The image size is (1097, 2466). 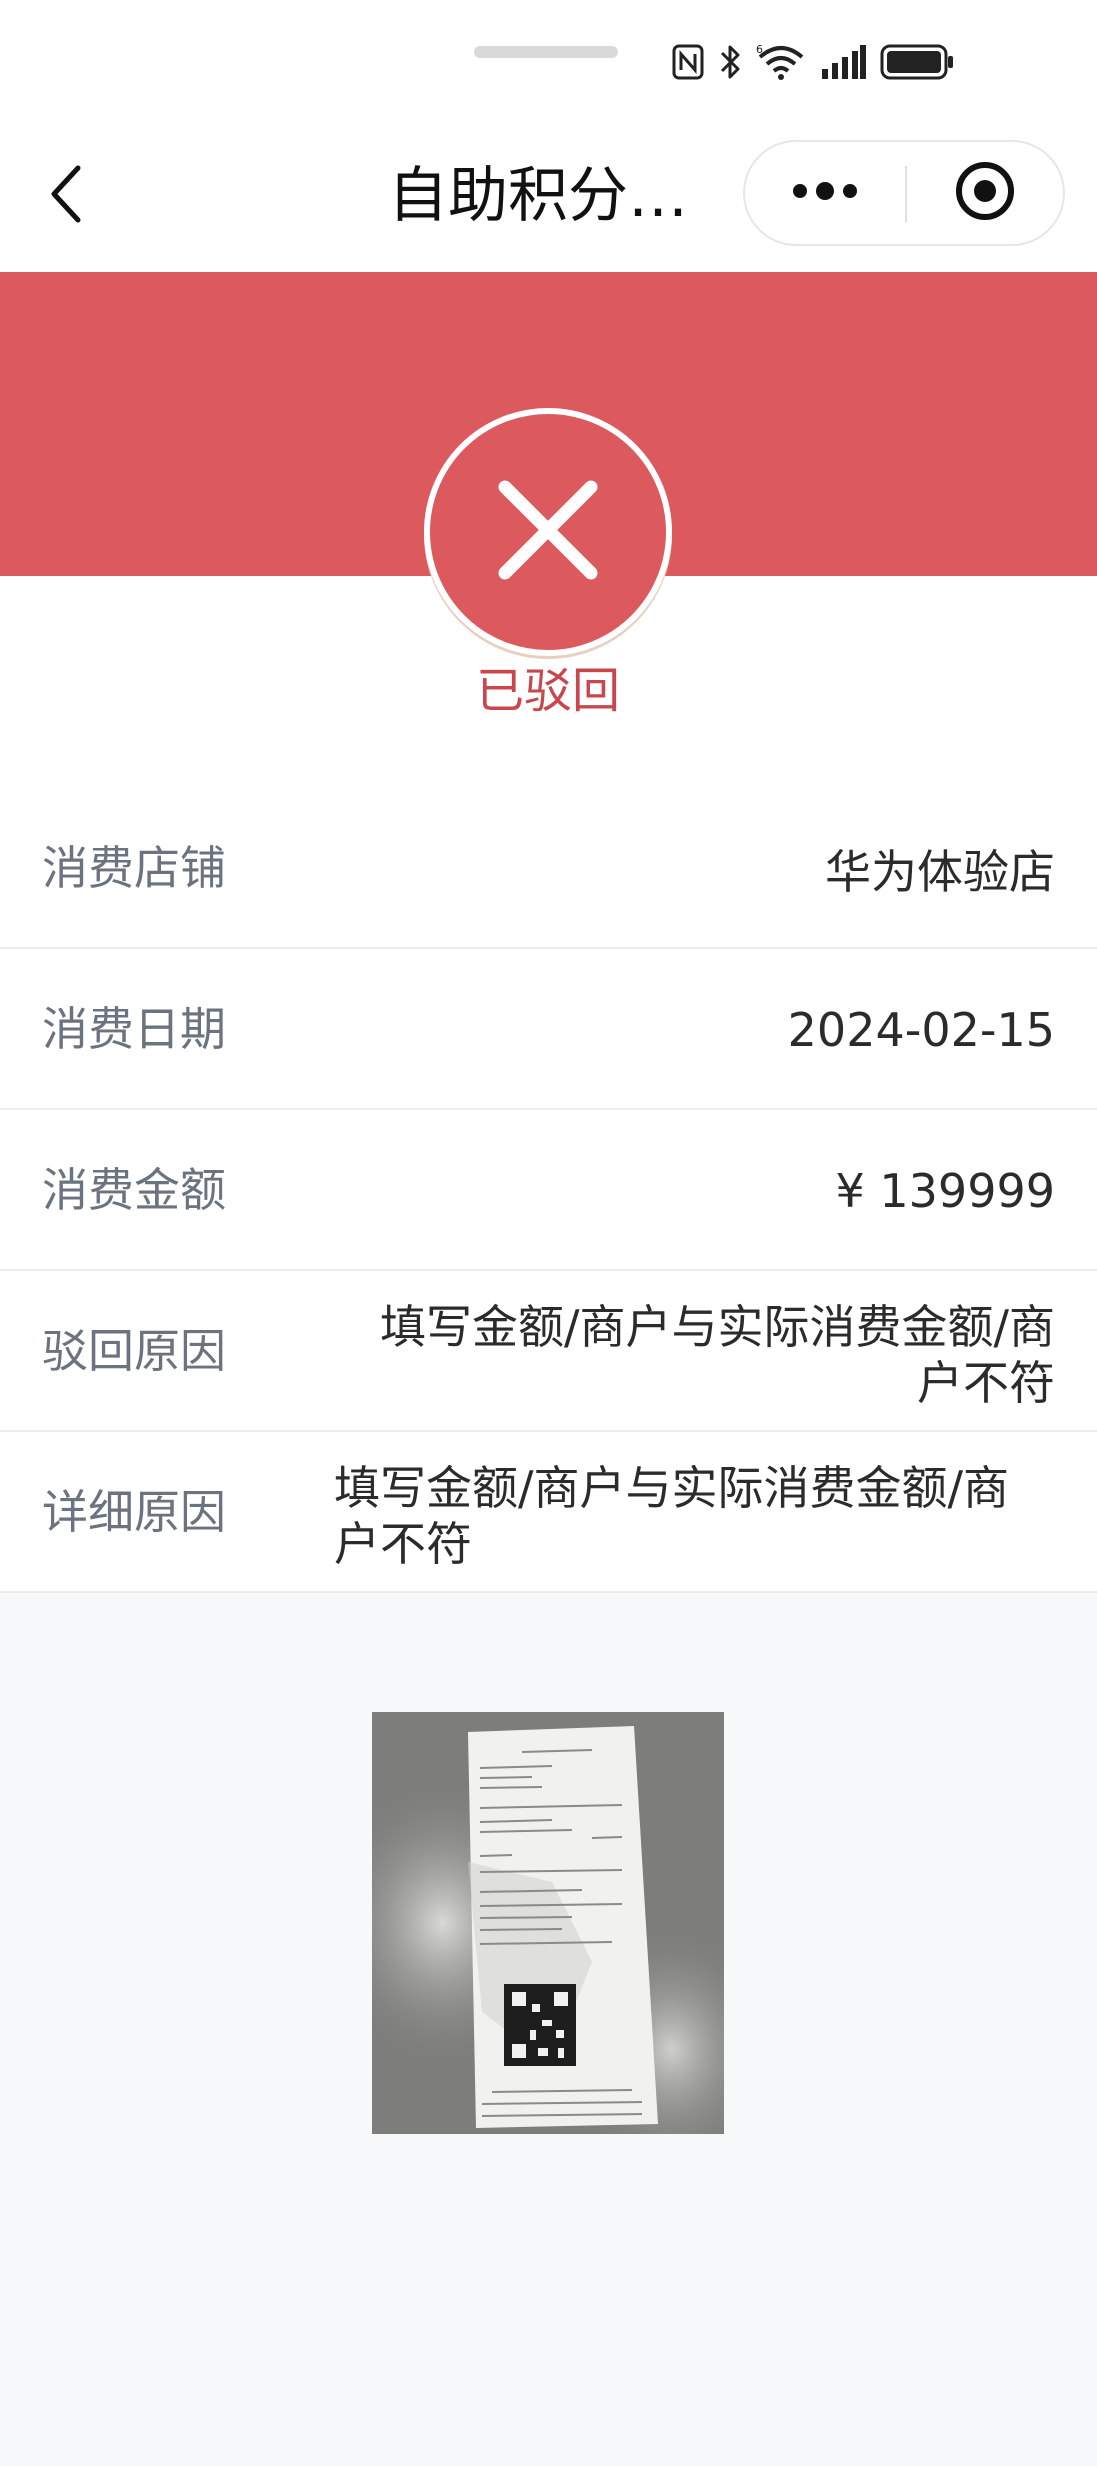 I want to click on more-dots-icon, so click(x=825, y=193).